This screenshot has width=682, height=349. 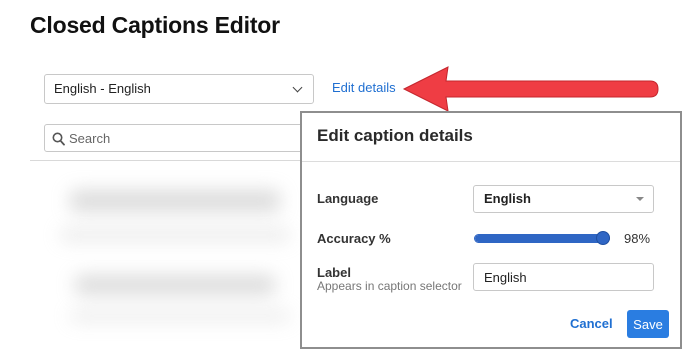 What do you see at coordinates (640, 199) in the screenshot?
I see `caret-down-icon` at bounding box center [640, 199].